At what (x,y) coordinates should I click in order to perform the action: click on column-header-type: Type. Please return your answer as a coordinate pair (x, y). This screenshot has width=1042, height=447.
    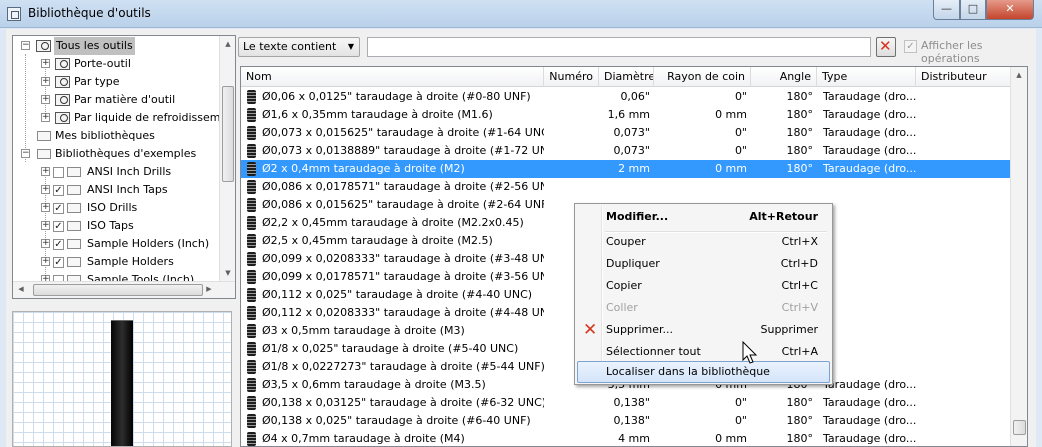
    Looking at the image, I should click on (866, 77).